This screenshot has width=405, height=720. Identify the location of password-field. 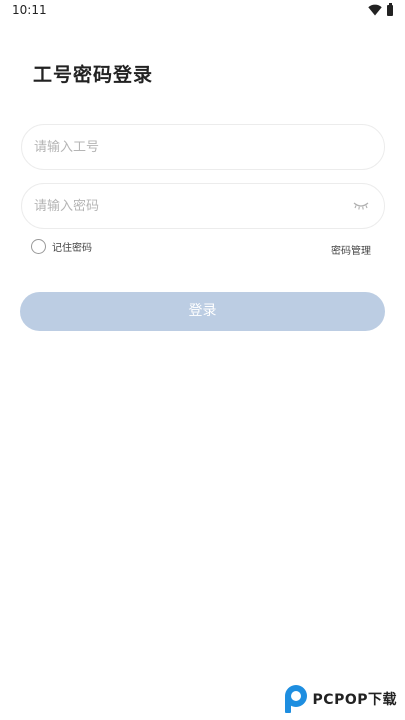
(203, 206).